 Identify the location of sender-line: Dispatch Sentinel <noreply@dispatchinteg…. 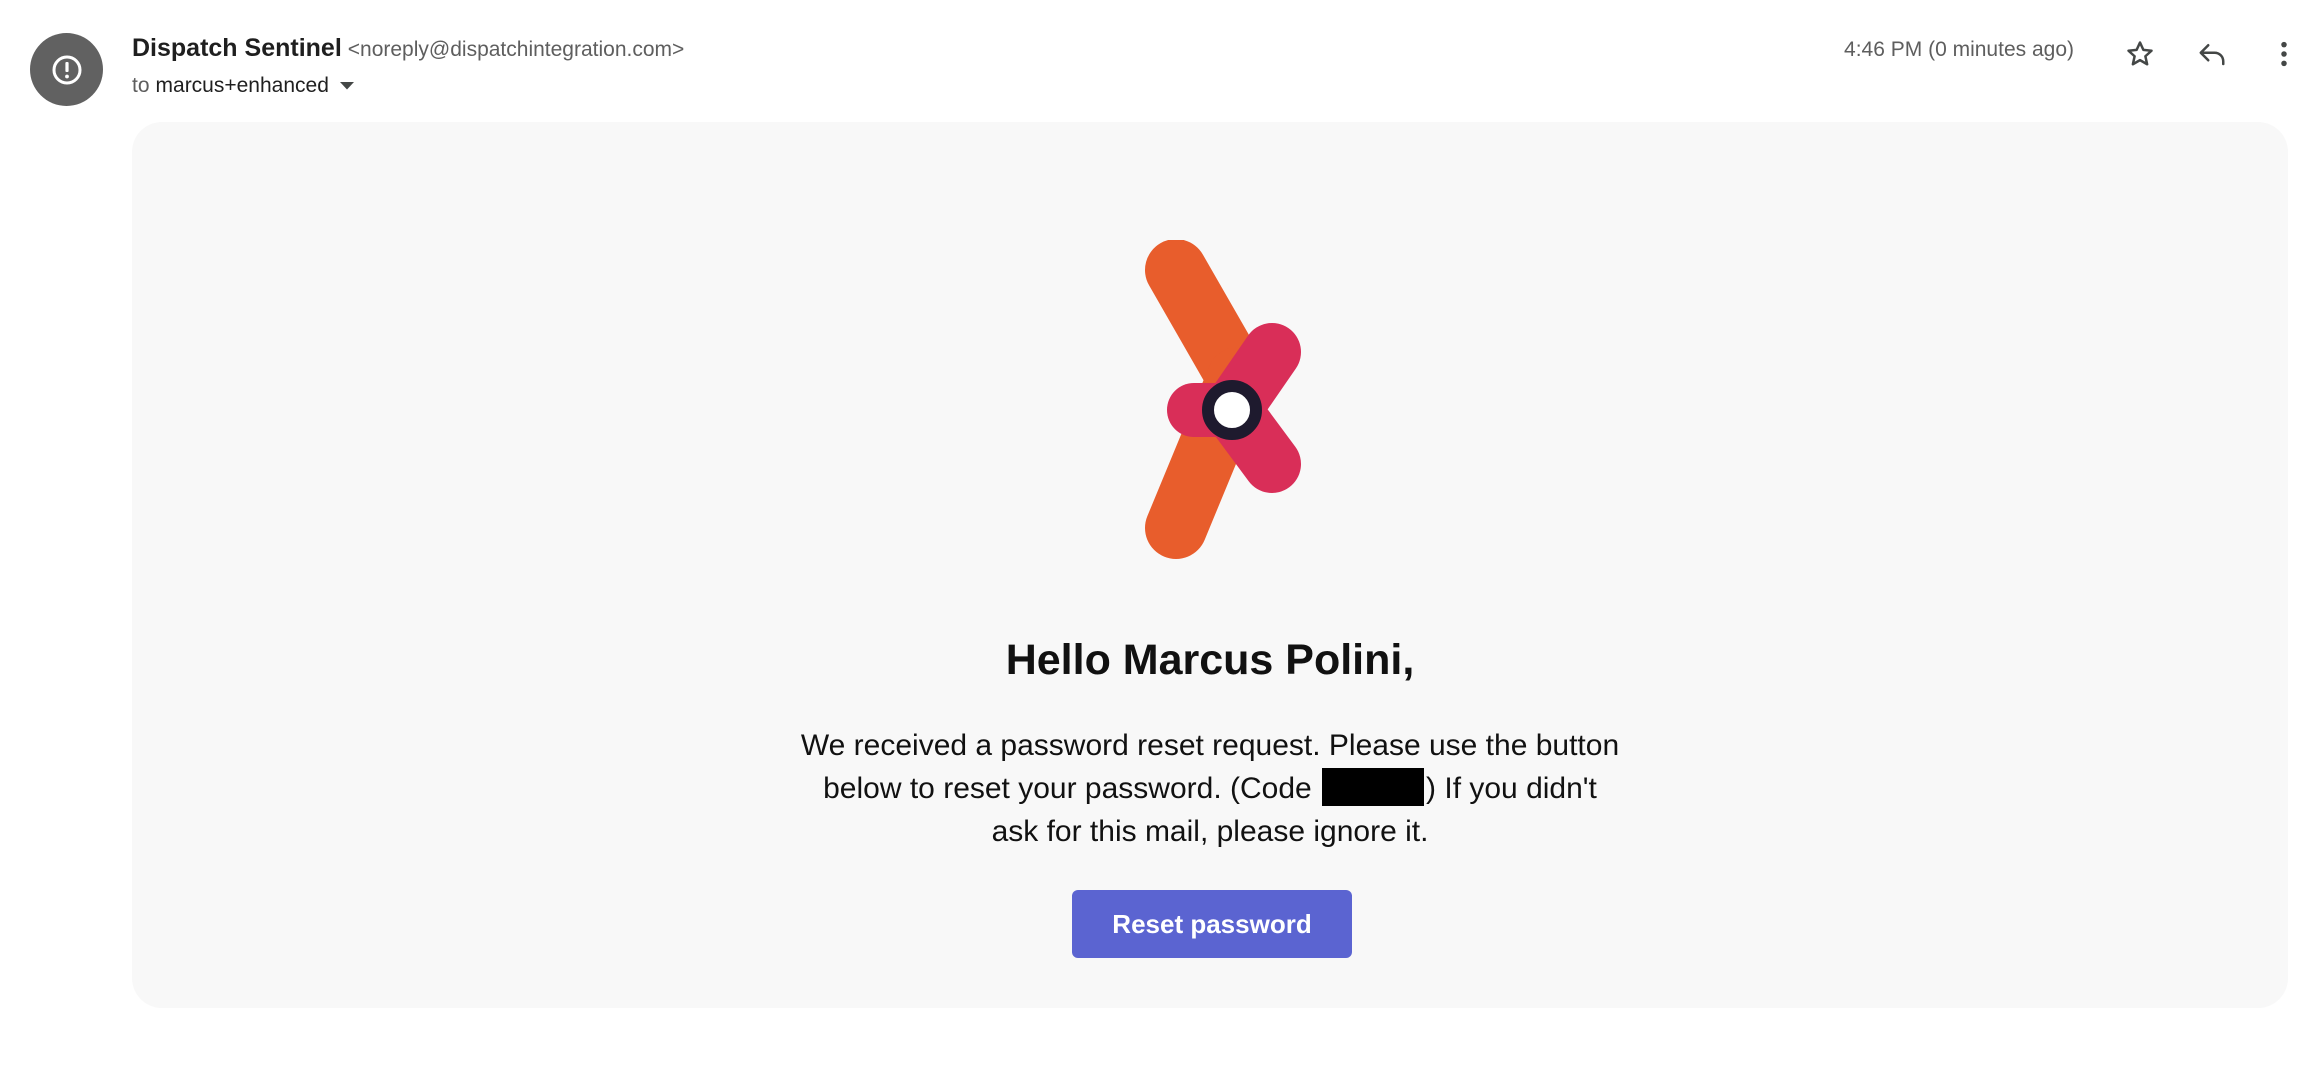
(408, 48).